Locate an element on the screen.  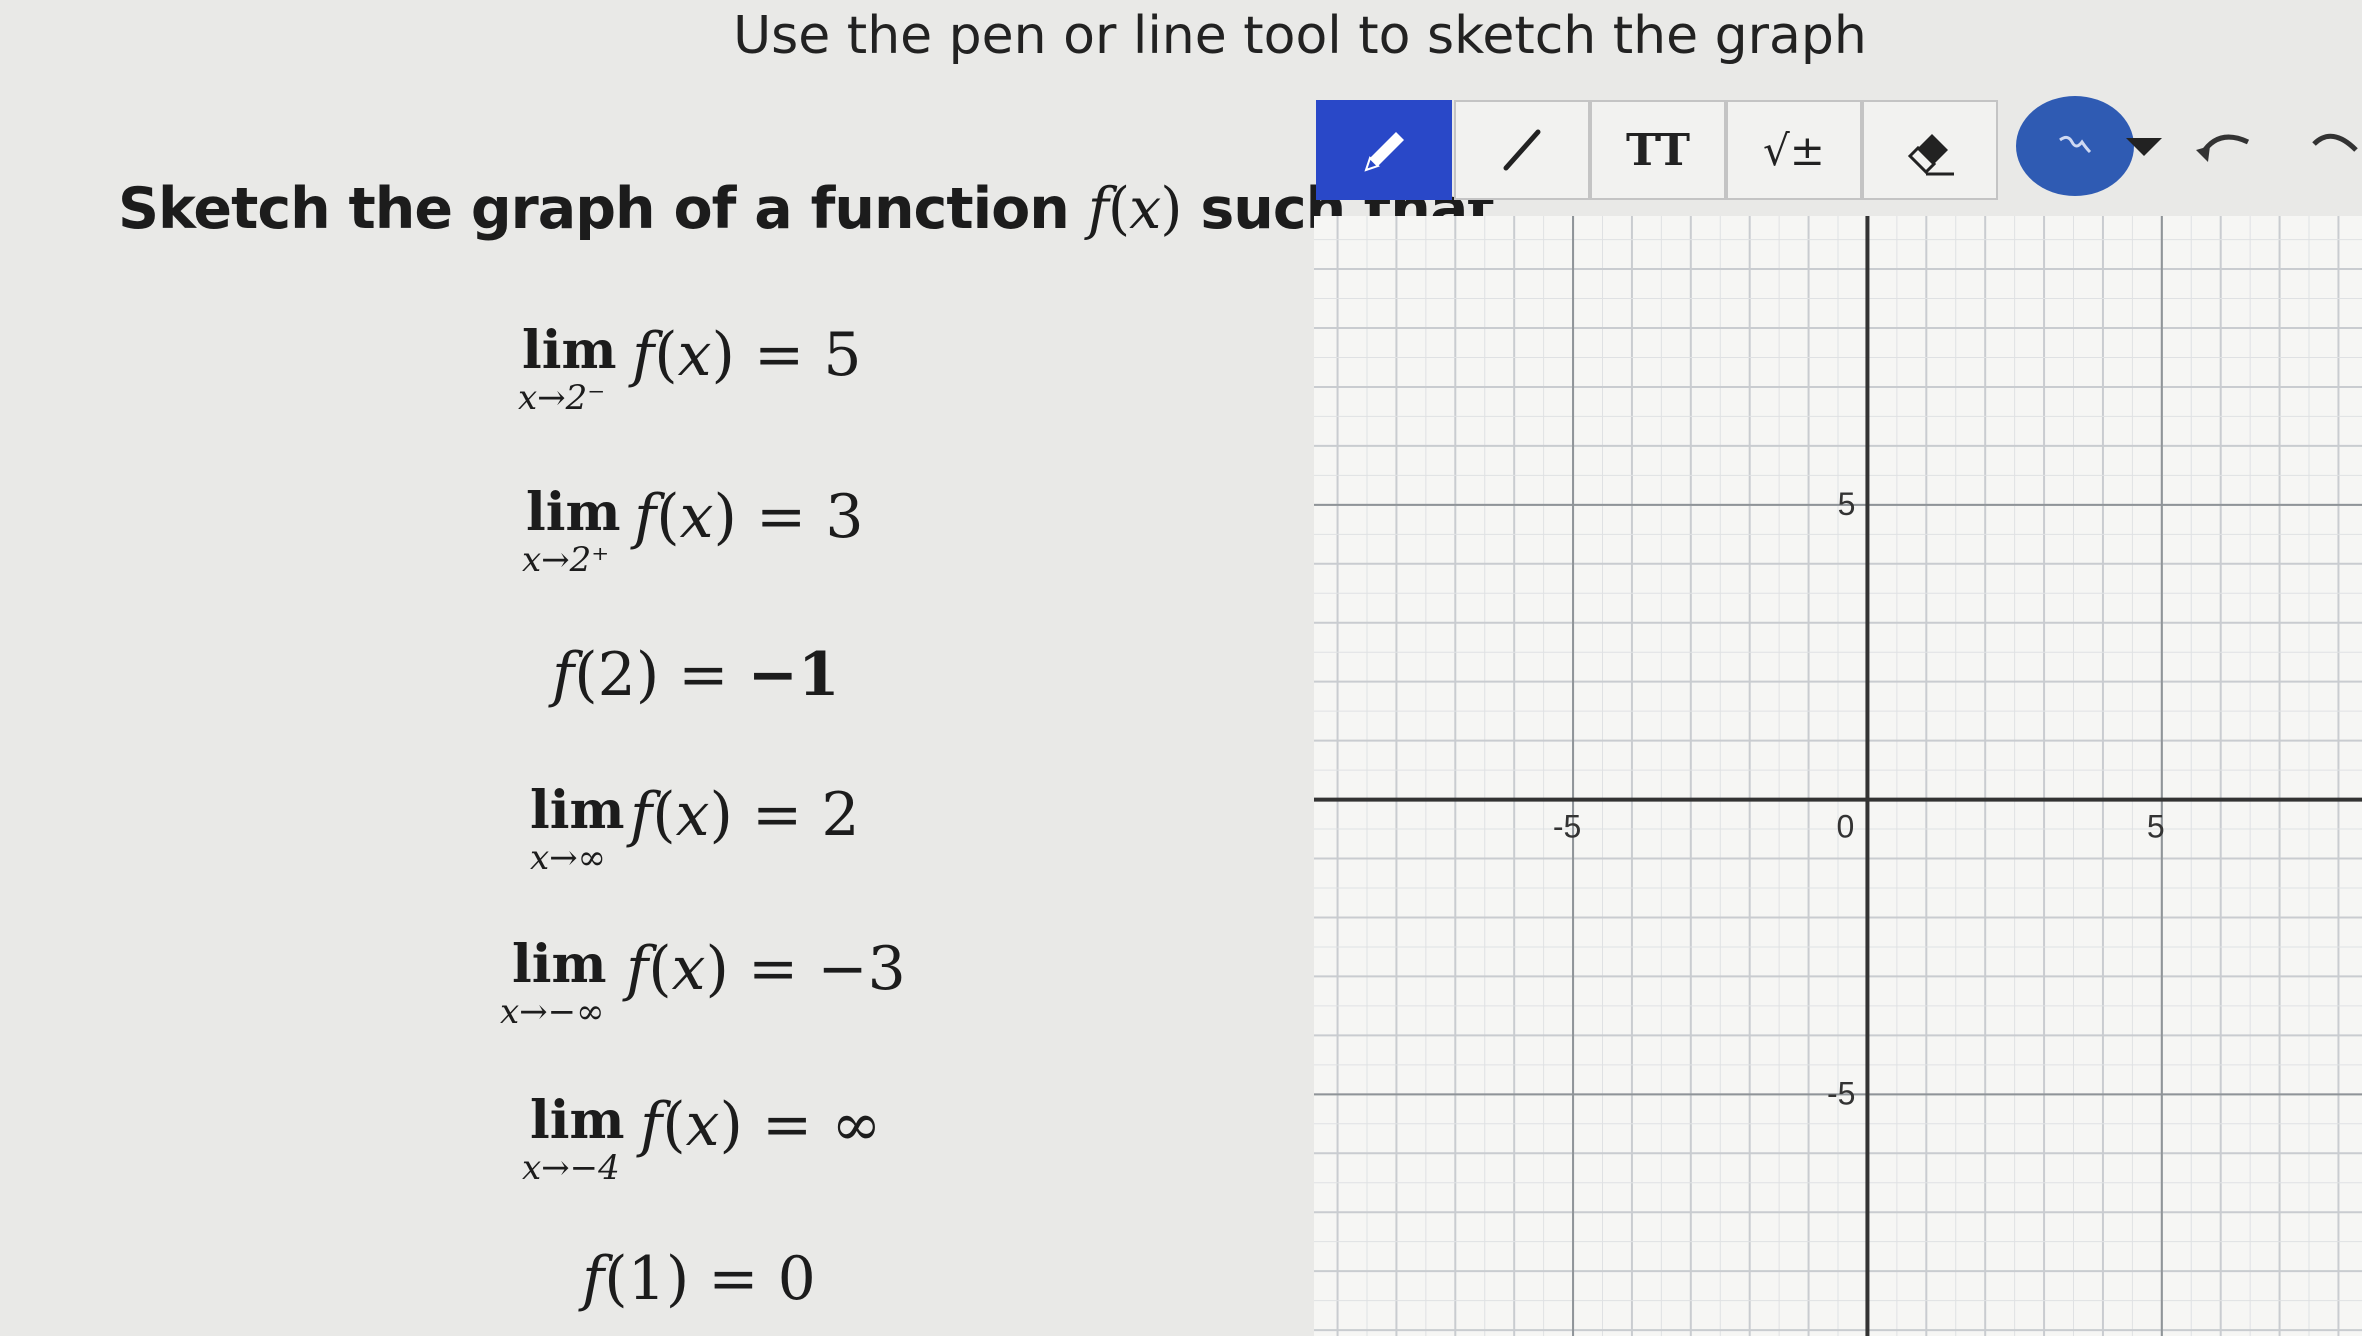
math-icon: √± is located at coordinates (1794, 150).